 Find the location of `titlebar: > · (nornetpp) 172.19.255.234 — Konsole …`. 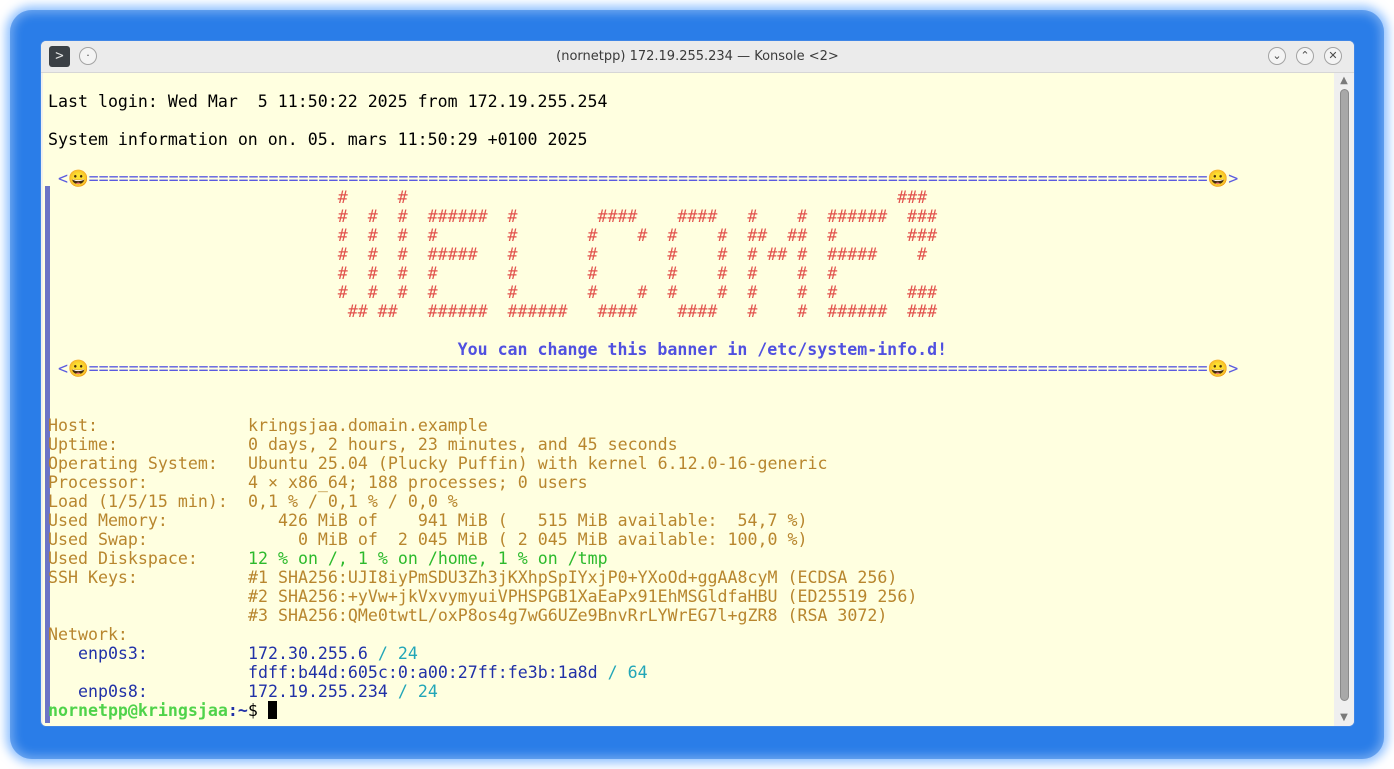

titlebar: > · (nornetpp) 172.19.255.234 — Konsole … is located at coordinates (697, 57).